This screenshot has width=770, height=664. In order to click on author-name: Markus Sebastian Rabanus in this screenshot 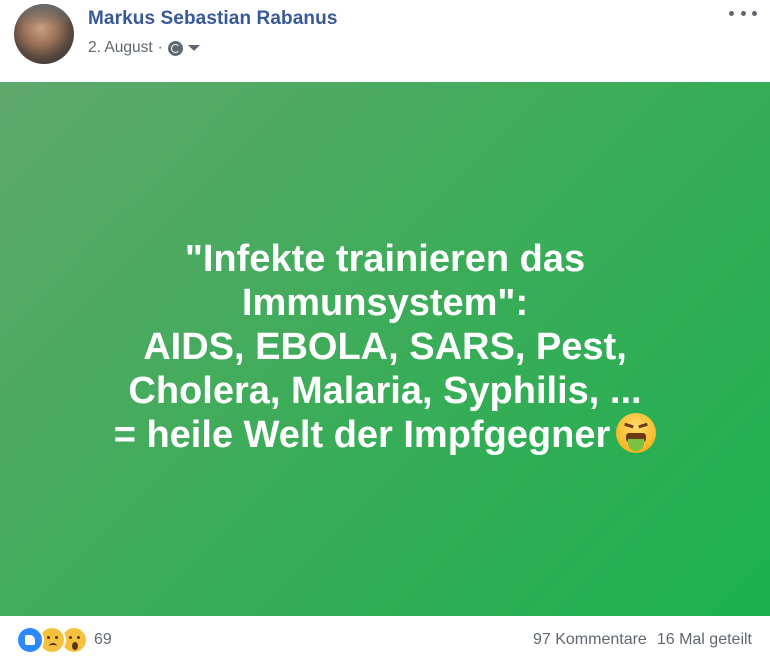, I will do `click(212, 19)`.